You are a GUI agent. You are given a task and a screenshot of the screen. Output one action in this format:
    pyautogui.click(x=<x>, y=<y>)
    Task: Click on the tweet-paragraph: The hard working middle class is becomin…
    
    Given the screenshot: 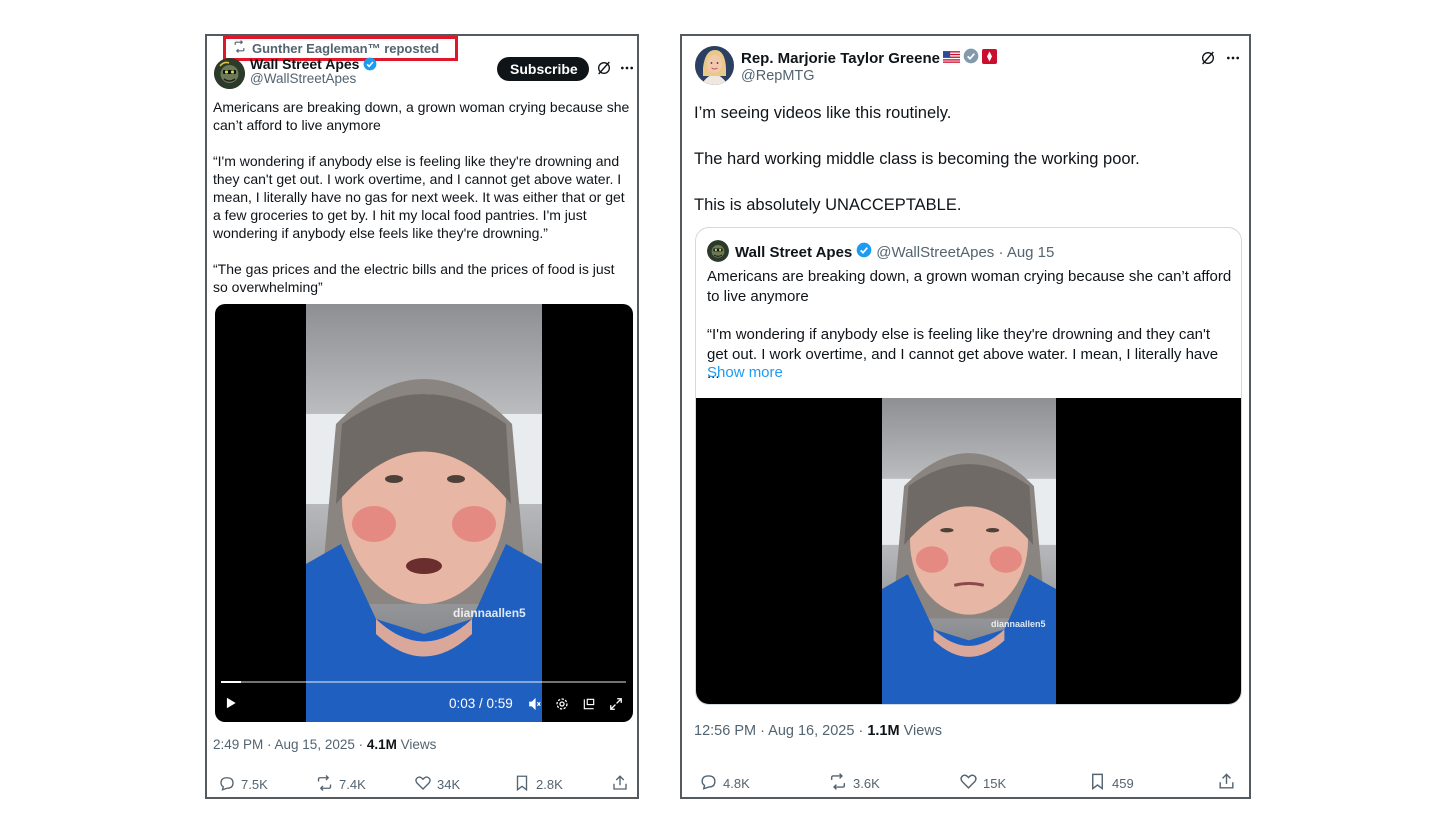 What is the action you would take?
    pyautogui.click(x=917, y=159)
    